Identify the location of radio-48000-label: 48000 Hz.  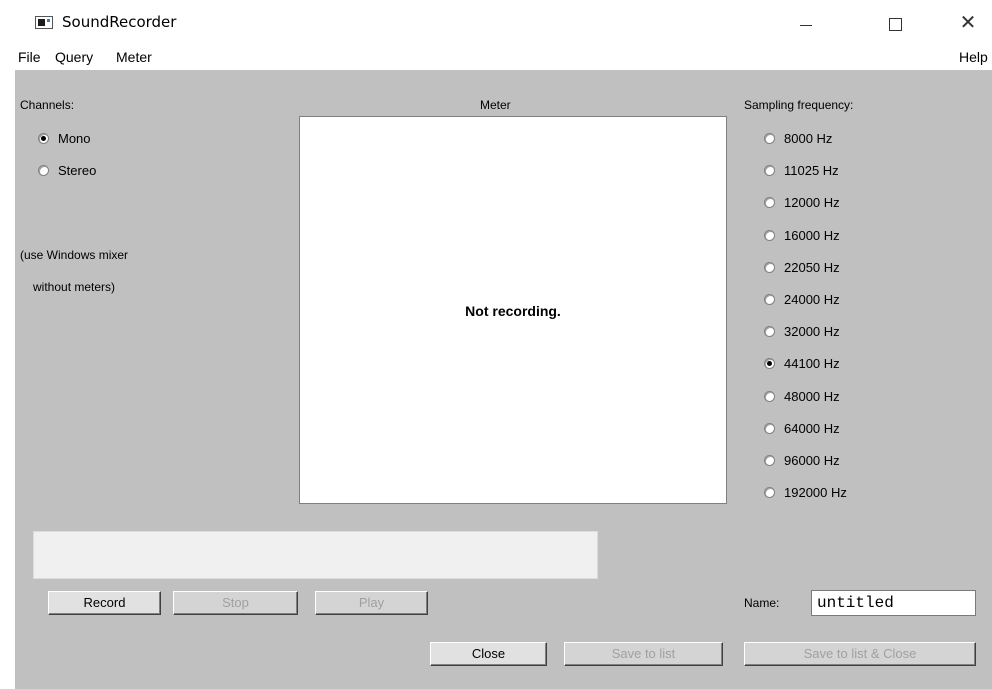
(812, 396).